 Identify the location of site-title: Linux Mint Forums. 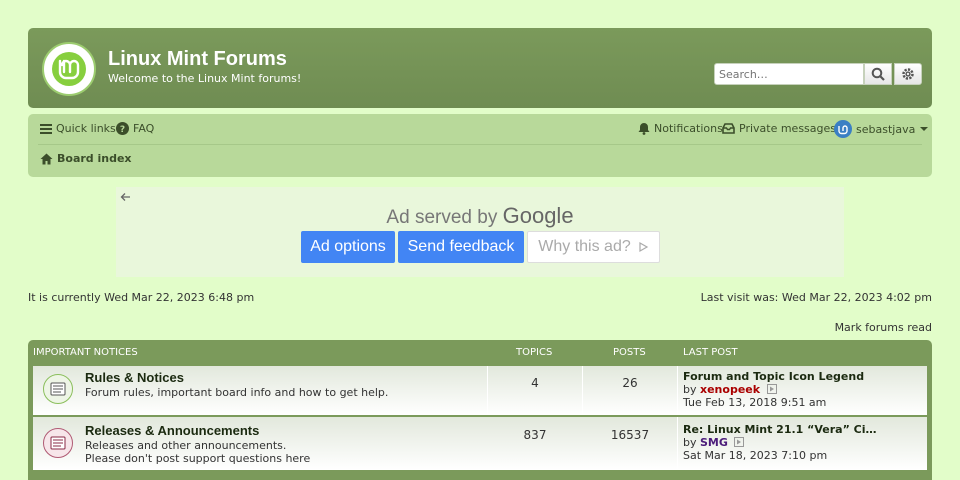
(197, 59).